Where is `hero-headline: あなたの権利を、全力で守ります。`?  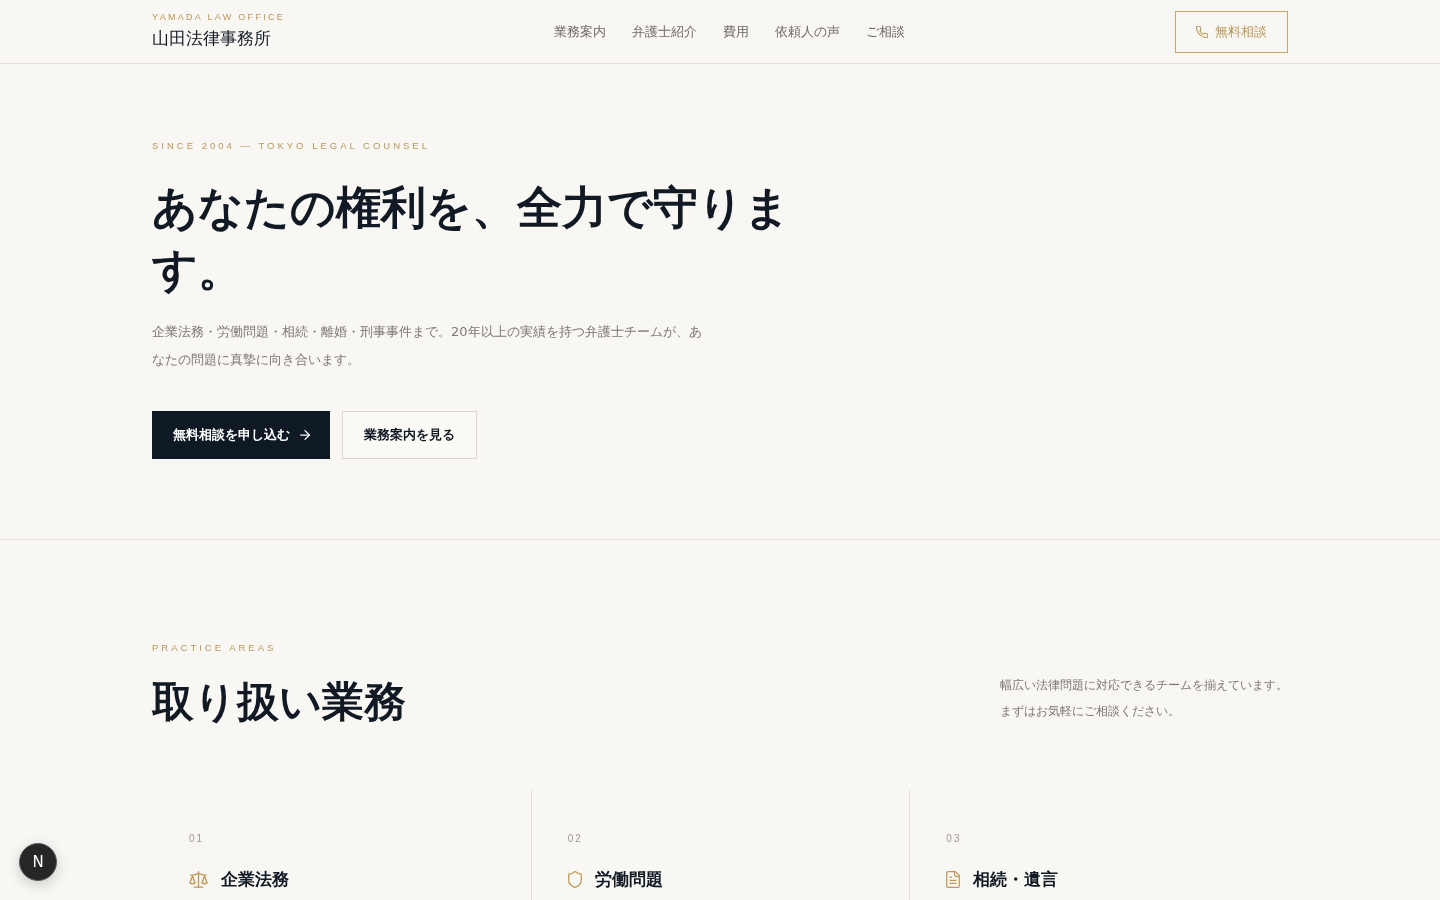 hero-headline: あなたの権利を、全力で守ります。 is located at coordinates (471, 239).